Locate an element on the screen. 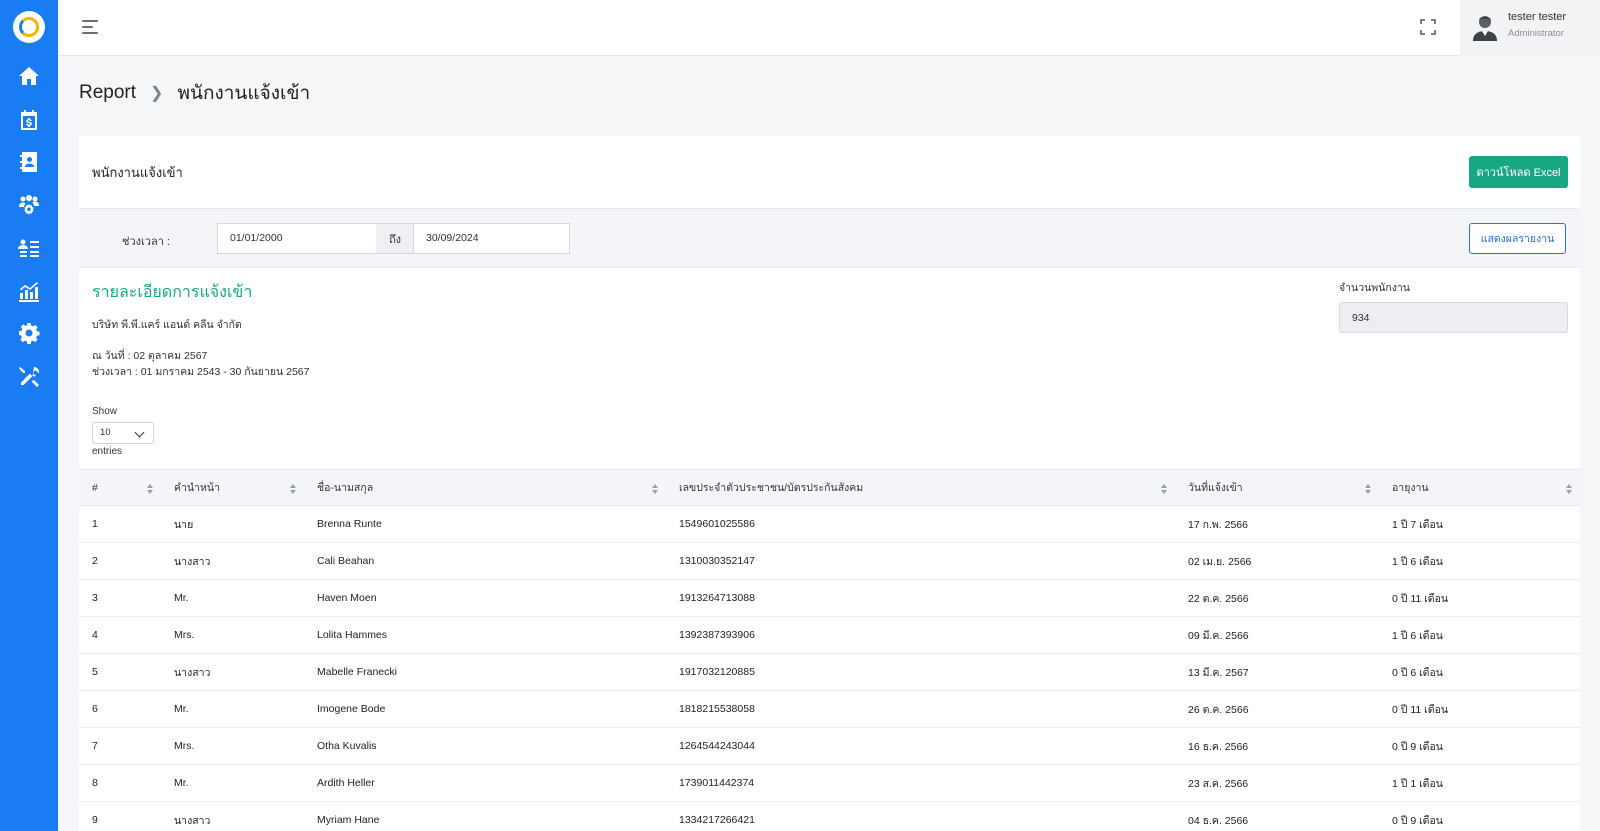 The image size is (1600, 831). column-header-label: ชื่อ-นามสกุล is located at coordinates (345, 488).